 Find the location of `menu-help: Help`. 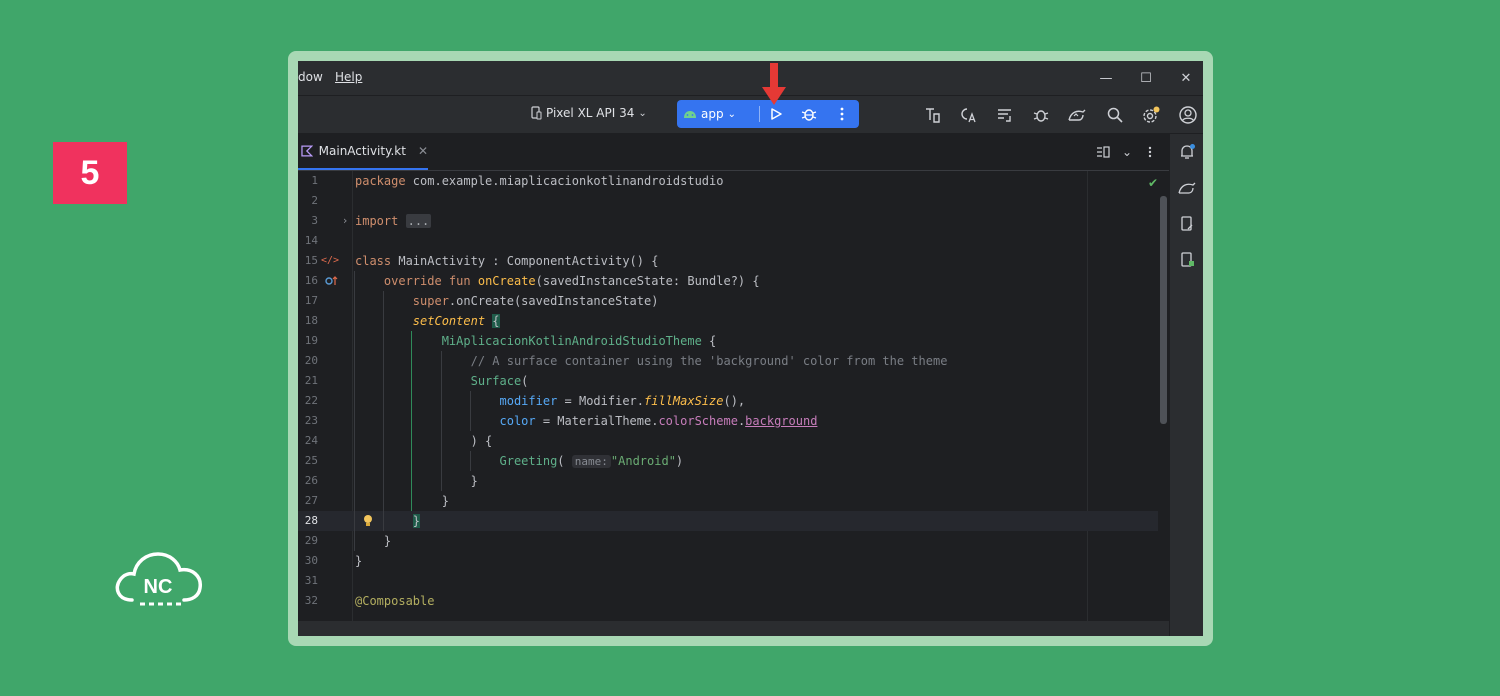

menu-help: Help is located at coordinates (348, 77).